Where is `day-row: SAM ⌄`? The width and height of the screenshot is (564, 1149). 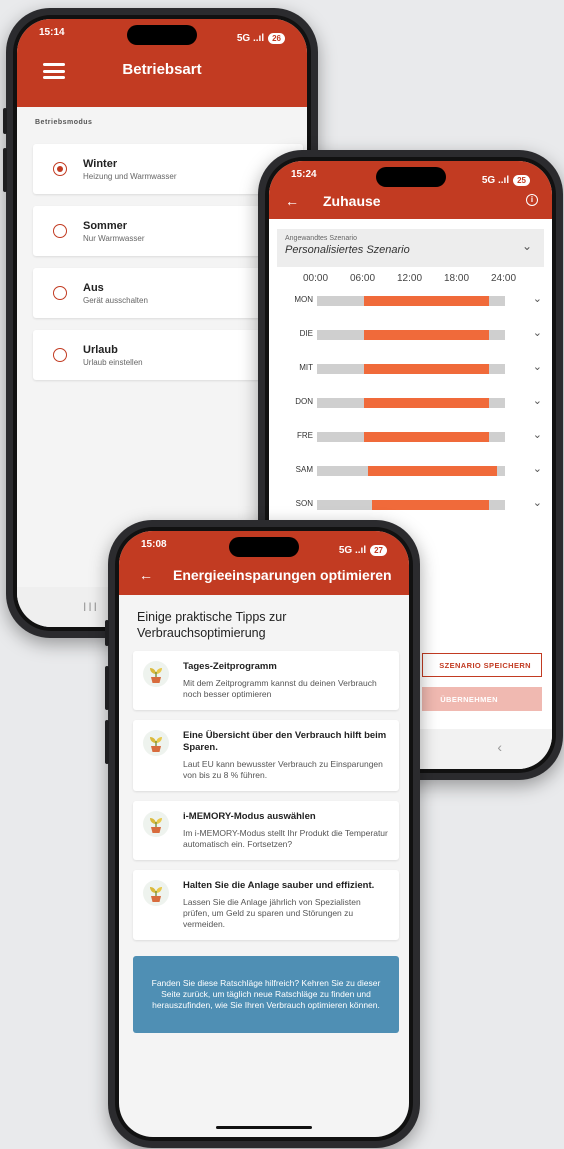
day-row: SAM ⌄ is located at coordinates (410, 480).